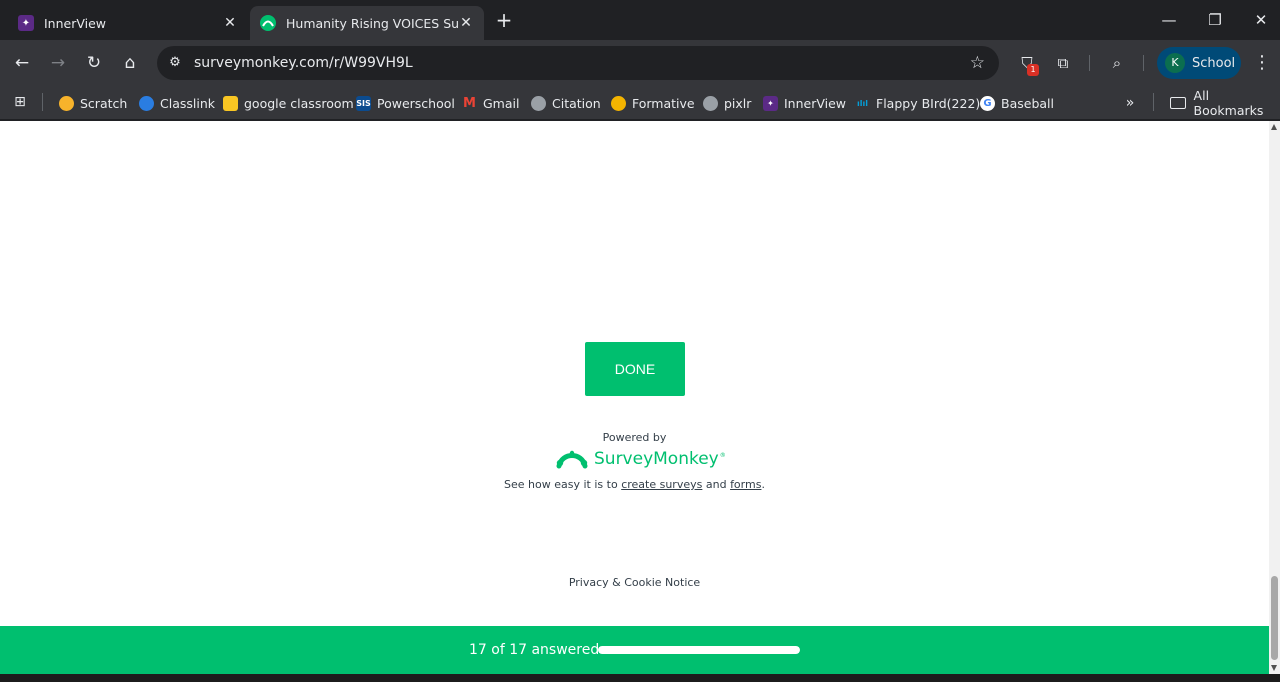  I want to click on bookmark-label: Gmail, so click(501, 103).